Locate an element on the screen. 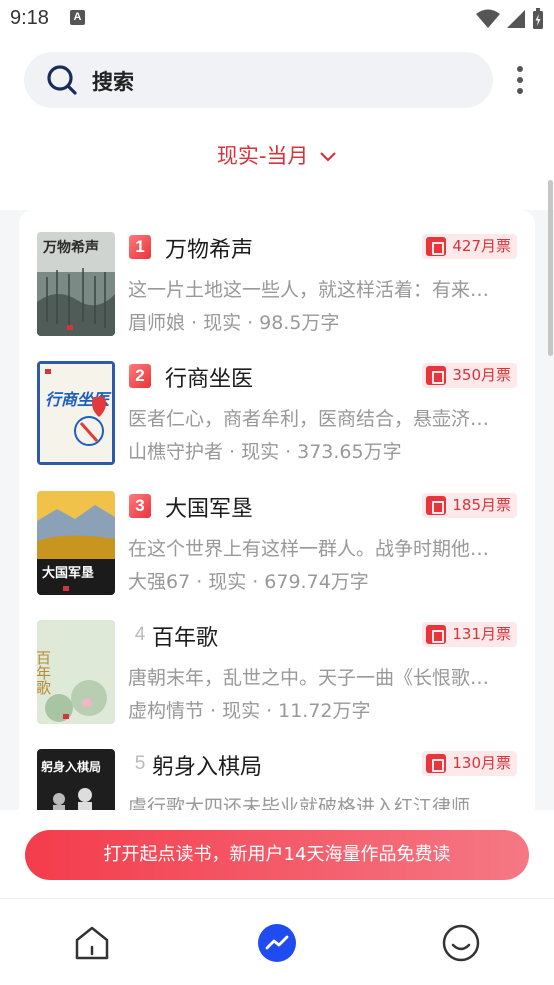  book-author: 山樵守护者 is located at coordinates (176, 452).